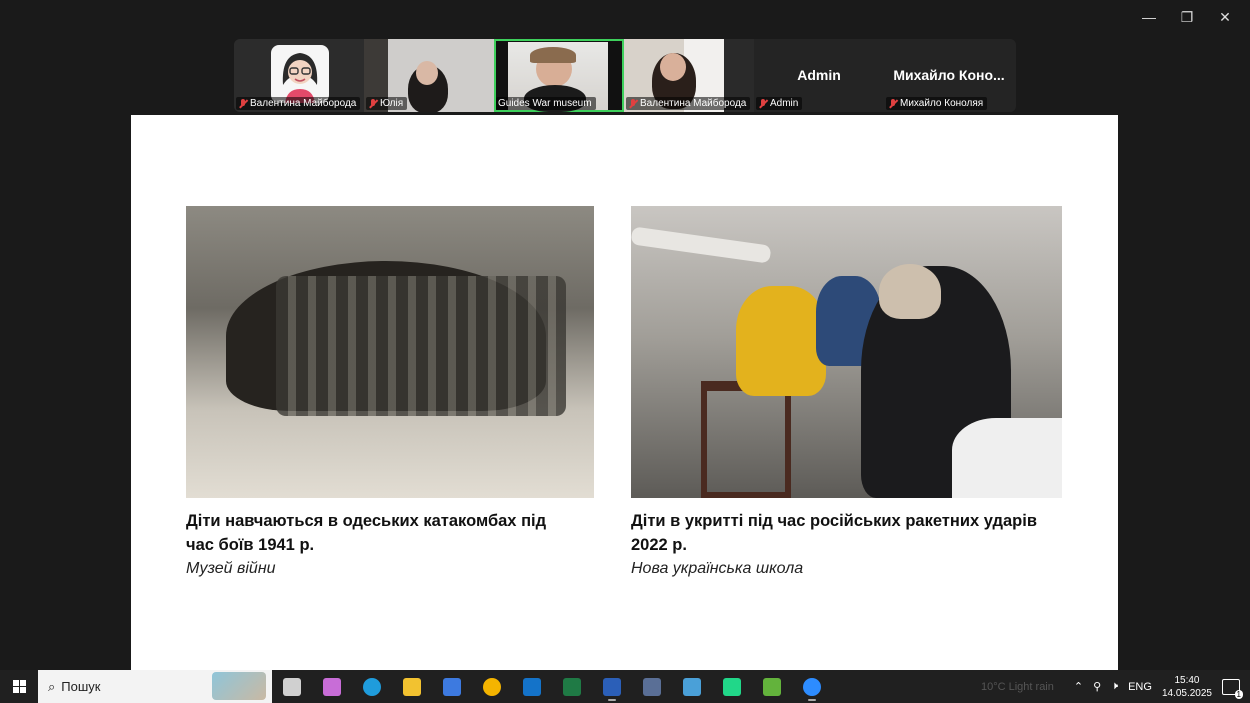  I want to click on clock-date: 14.05.2025, so click(1186, 693).